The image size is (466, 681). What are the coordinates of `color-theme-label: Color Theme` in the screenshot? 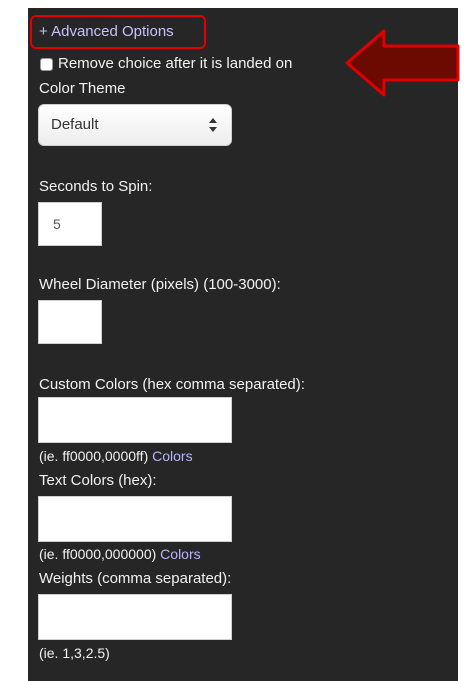 It's located at (82, 88).